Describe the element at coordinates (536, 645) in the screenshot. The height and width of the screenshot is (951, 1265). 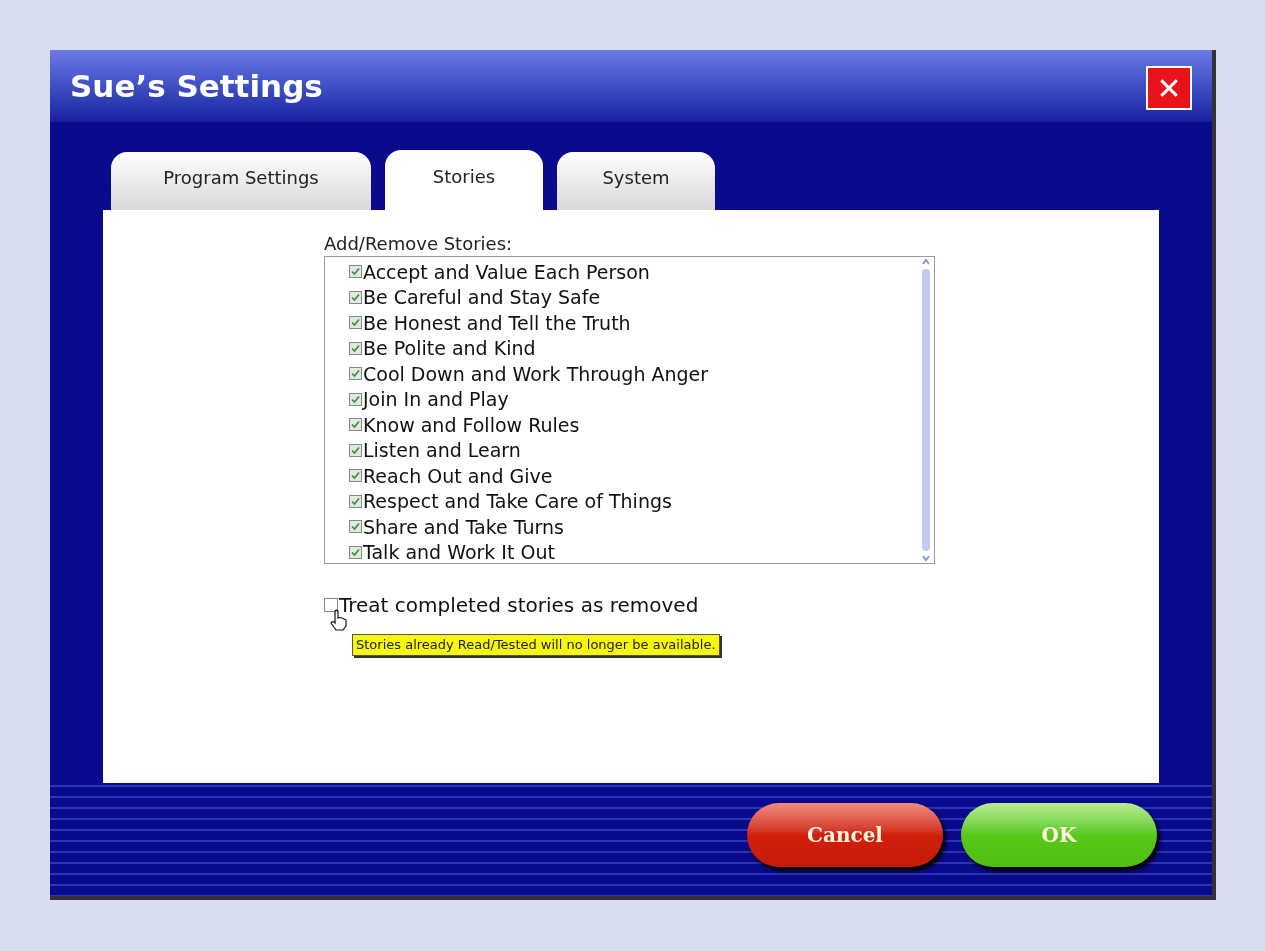
I see `tooltip: Stories already Read/Tested will no longer be available.` at that location.